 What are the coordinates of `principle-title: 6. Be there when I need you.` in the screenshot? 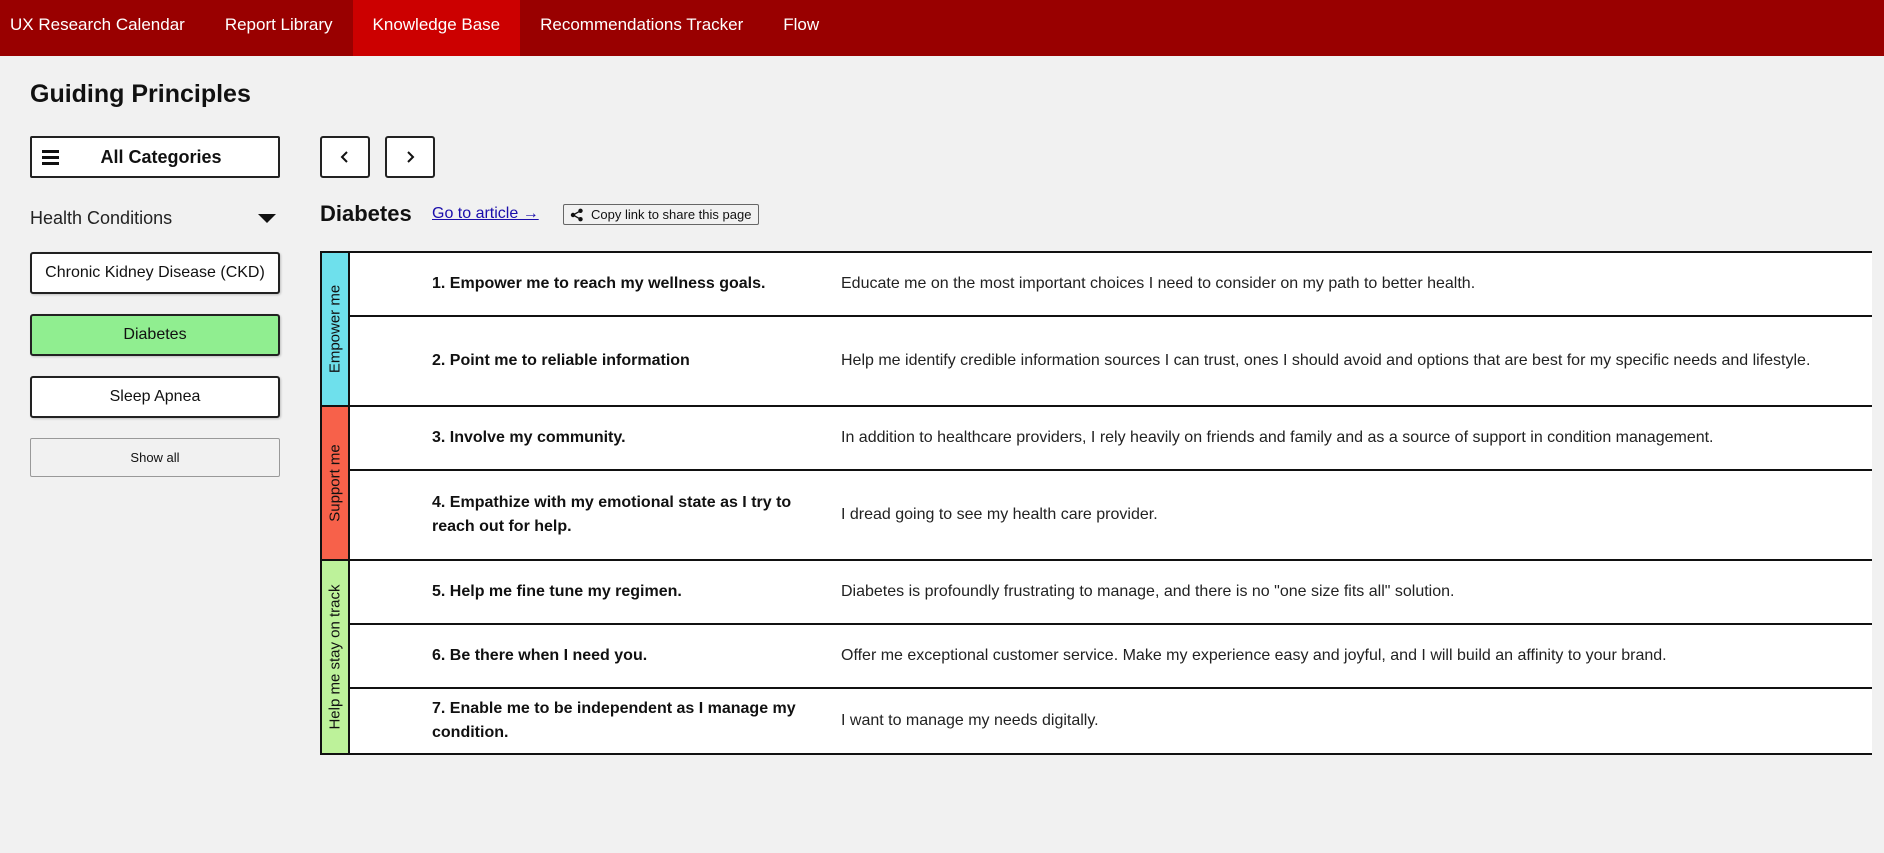 It's located at (540, 655).